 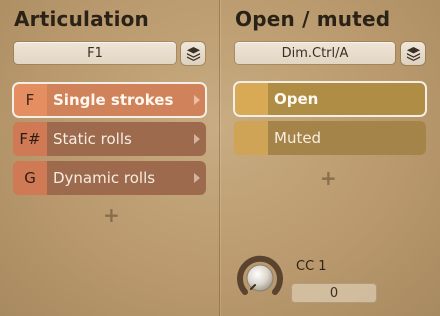 I want to click on articulation-item-dynamic-rolls: G Dynamic rolls, so click(x=109, y=178).